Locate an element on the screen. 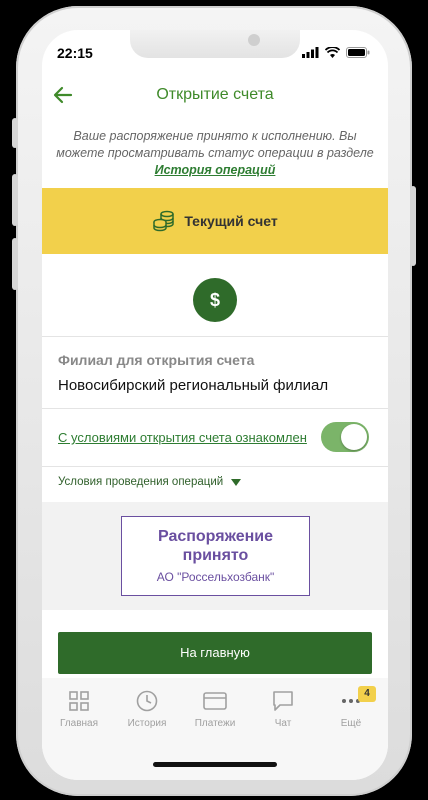 The width and height of the screenshot is (428, 800). stamp-area: Распоряжение принято АО "Россельхозбанк" is located at coordinates (215, 556).